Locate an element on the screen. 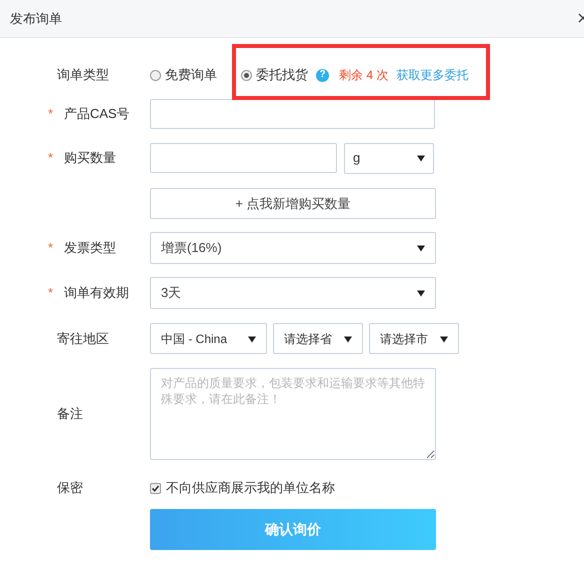  radio-option: 免费询单 is located at coordinates (183, 75).